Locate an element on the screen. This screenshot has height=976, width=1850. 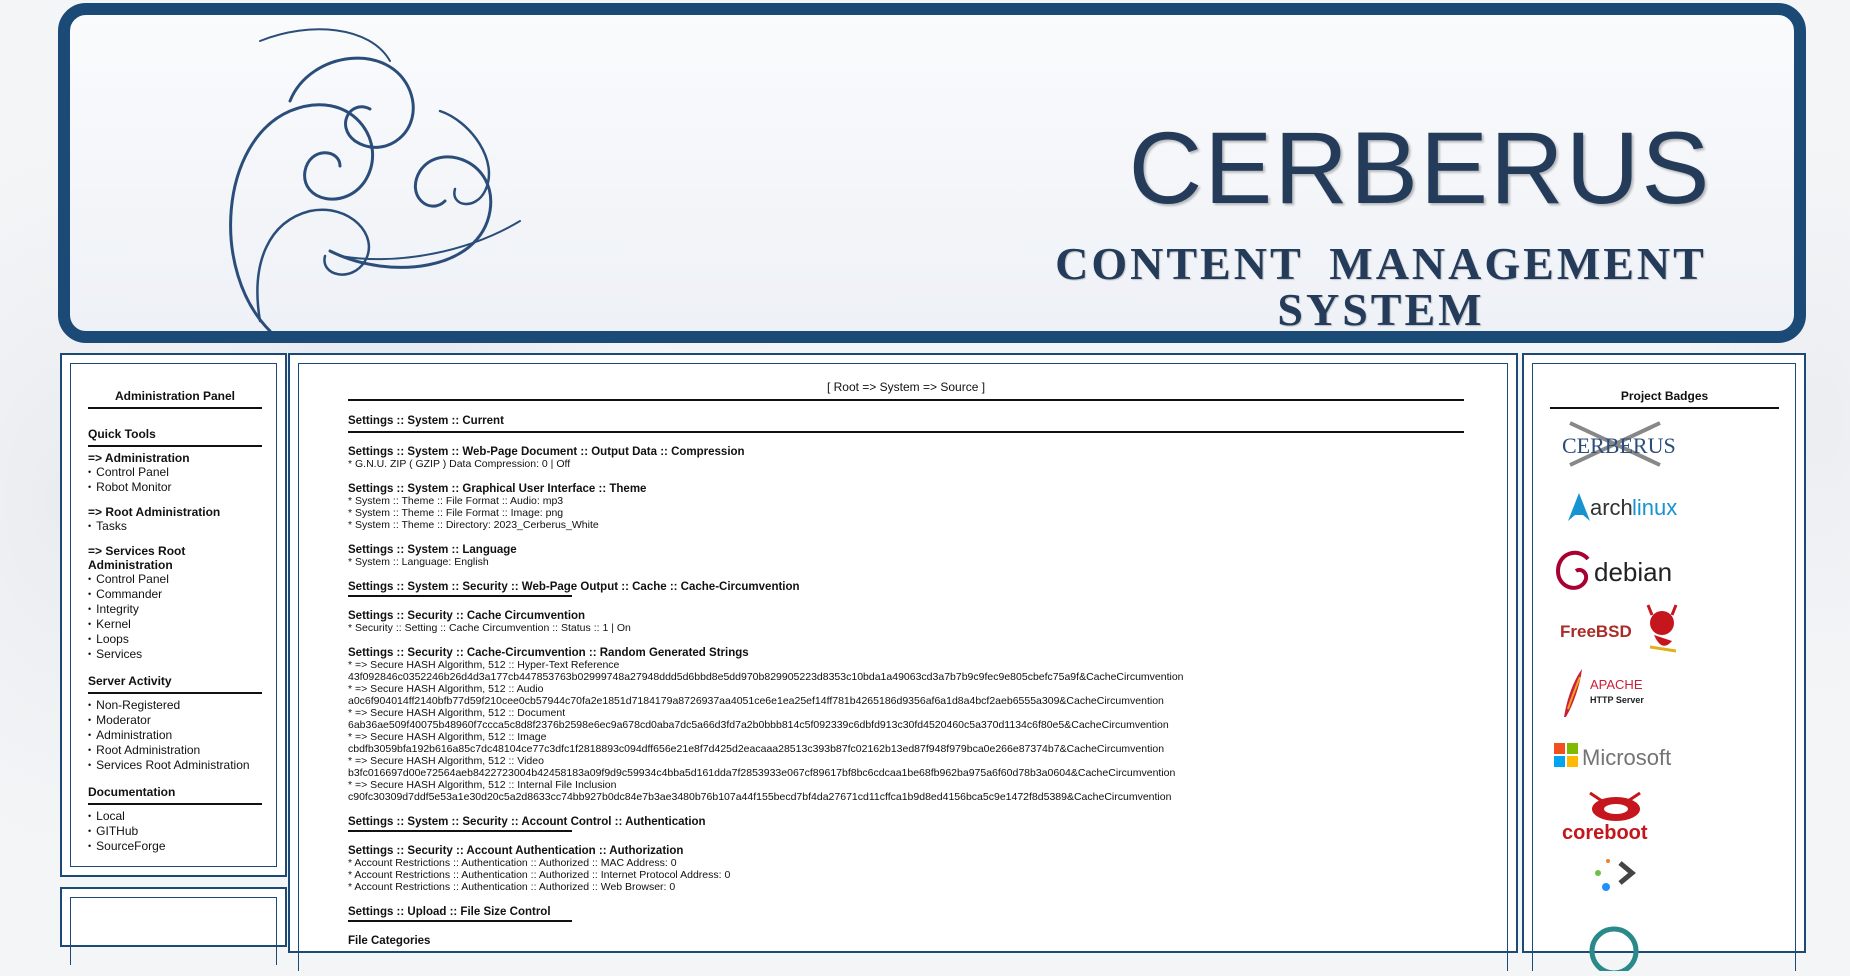
nav-item-moderator: • Moderator is located at coordinates (175, 720).